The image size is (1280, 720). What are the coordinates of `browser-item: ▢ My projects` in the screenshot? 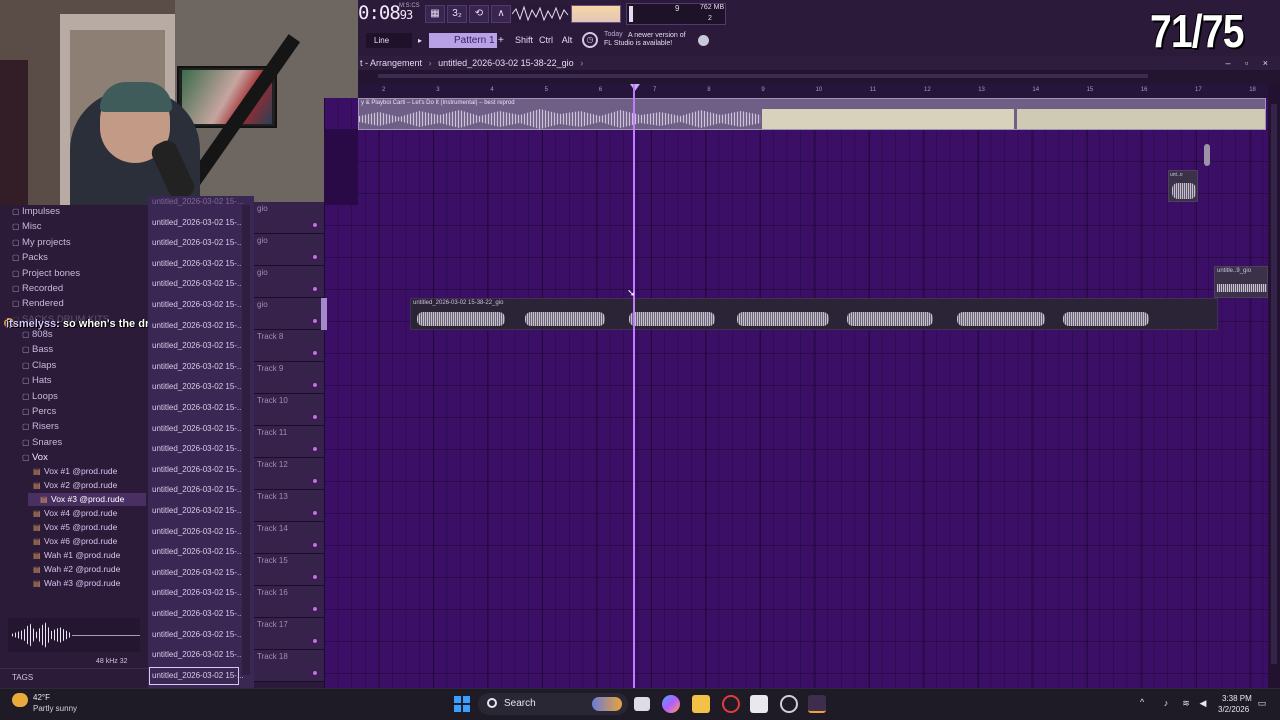 It's located at (41, 242).